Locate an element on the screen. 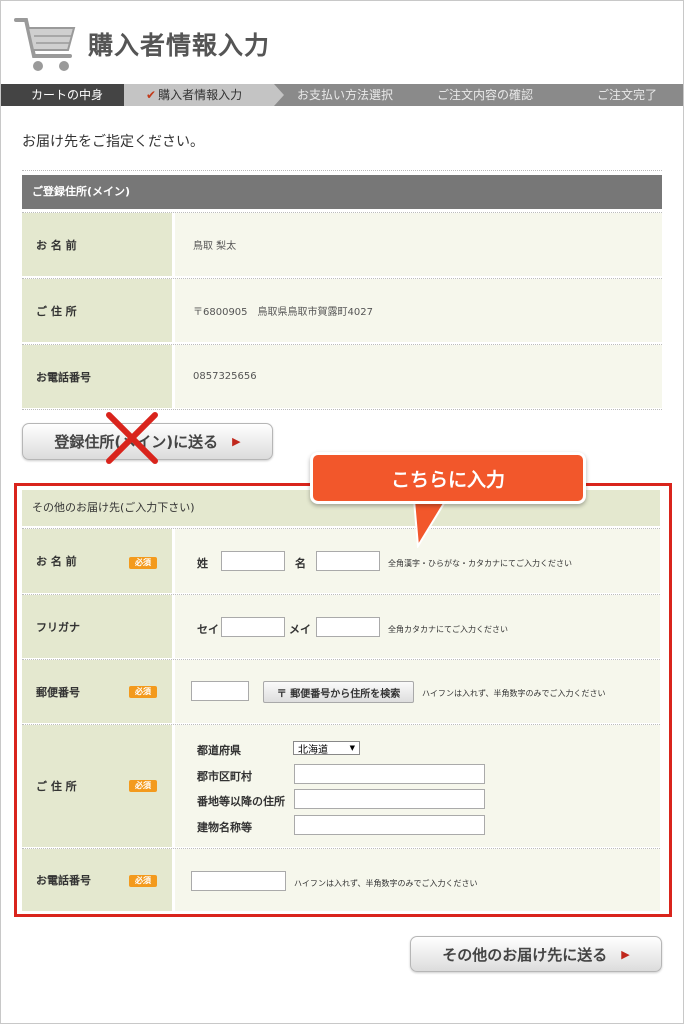 The width and height of the screenshot is (684, 1024). postal-search-button: 〒 郵便番号から住所を検索 is located at coordinates (338, 692).